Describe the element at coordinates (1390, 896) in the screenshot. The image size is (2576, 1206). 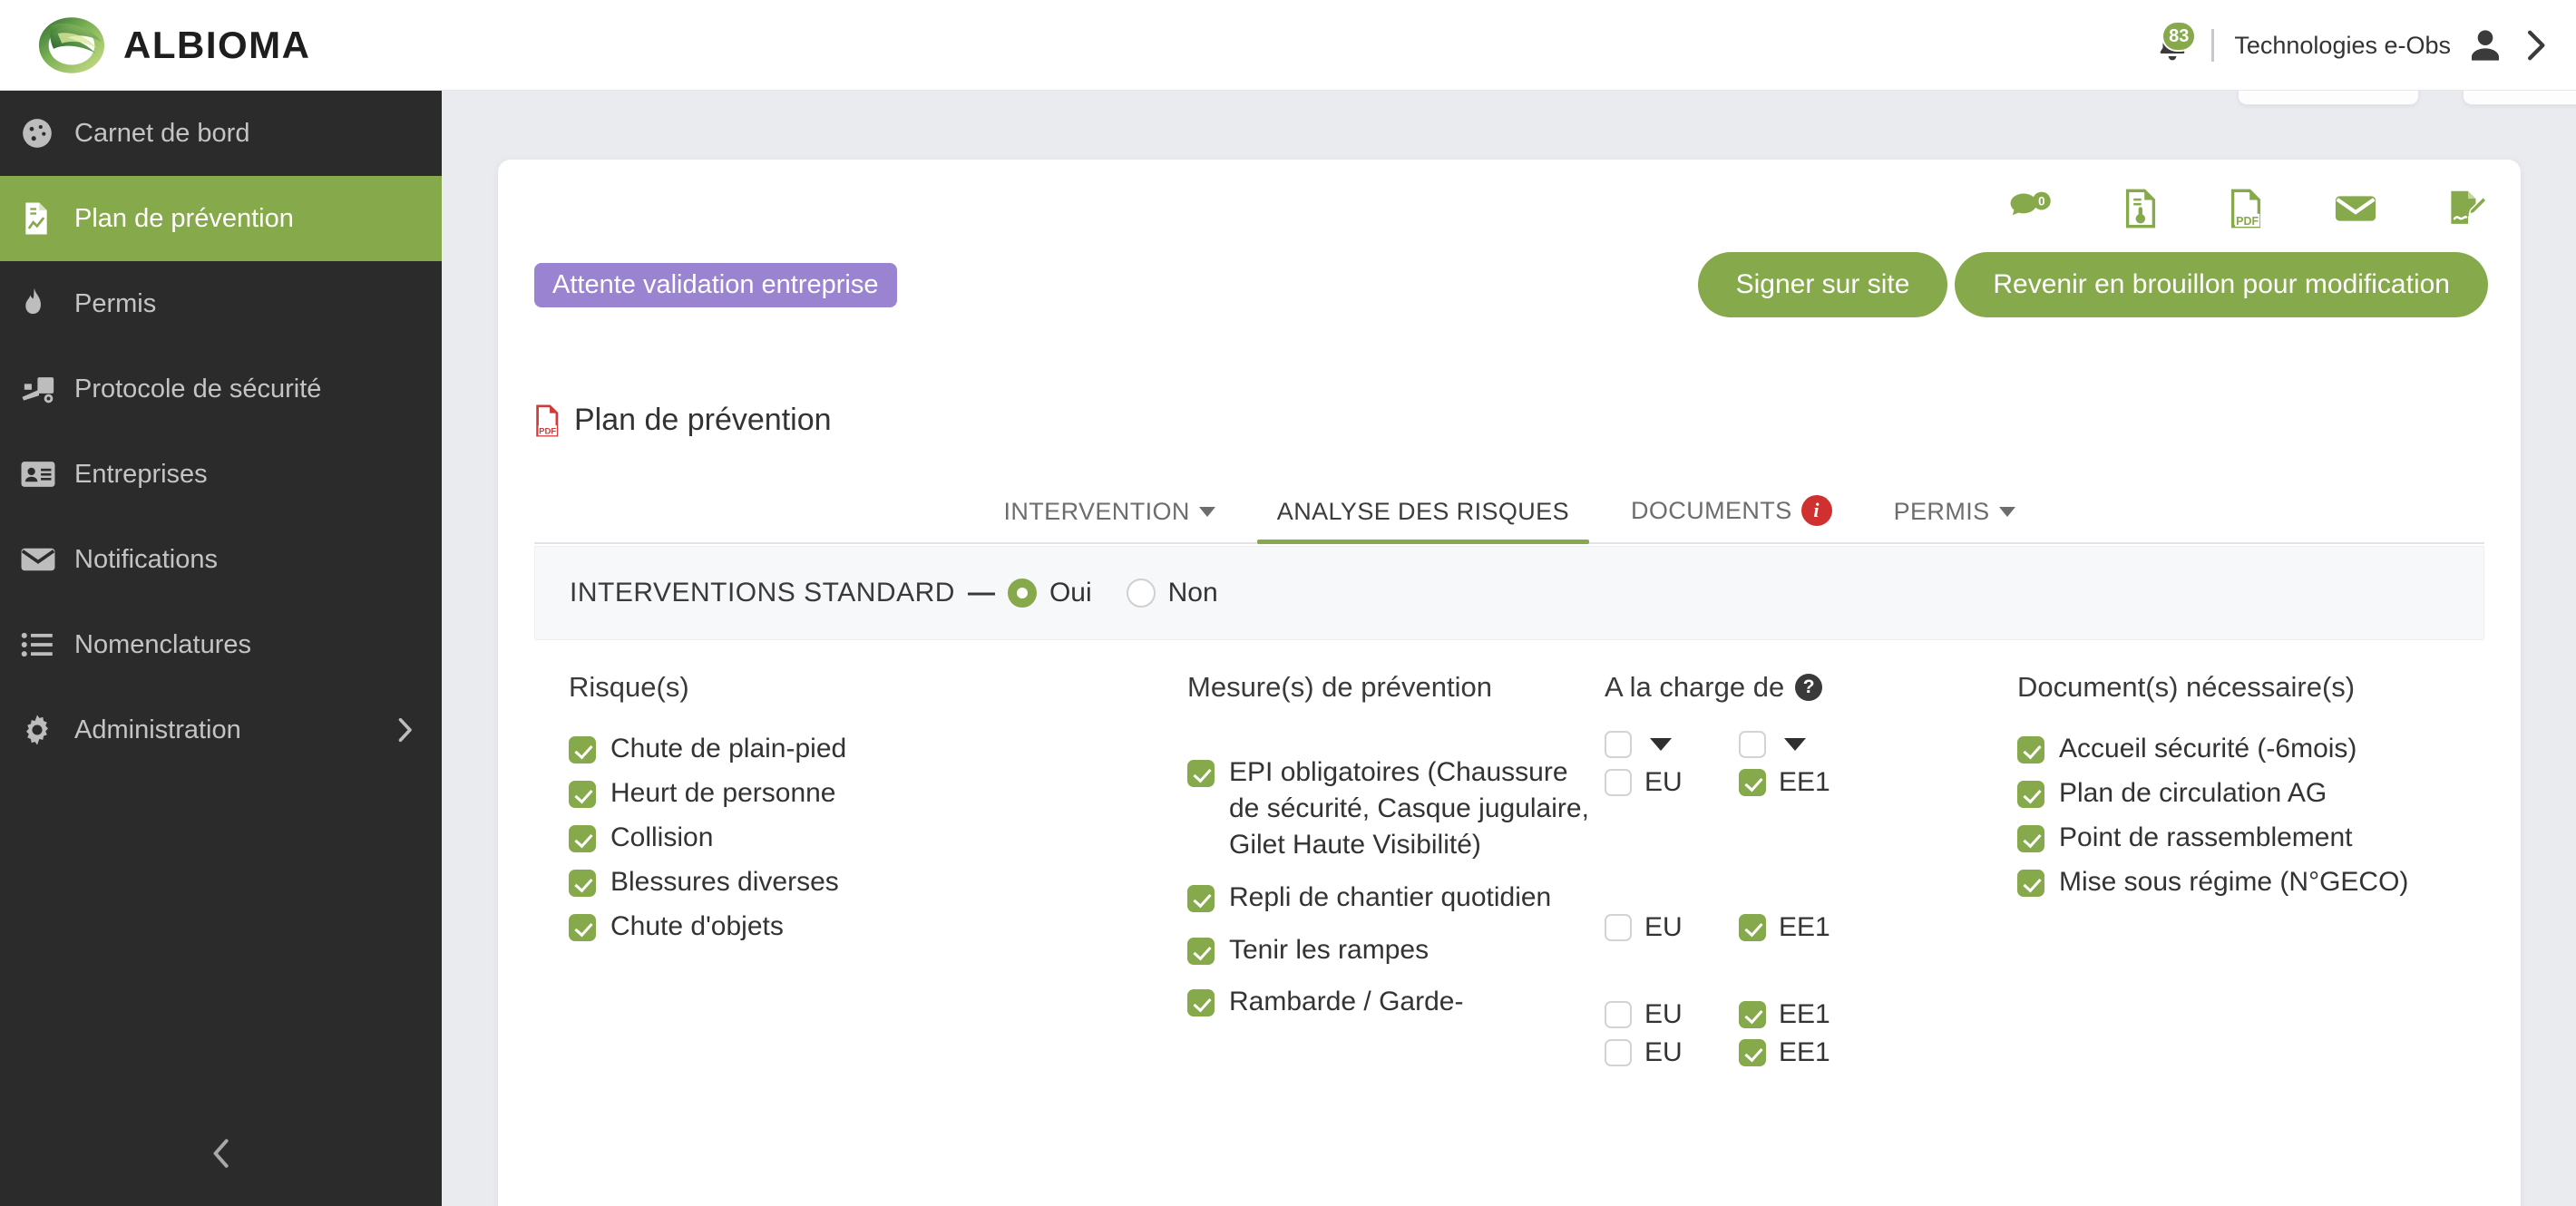
I see `measure-label: Repli de chantier quotidien` at that location.